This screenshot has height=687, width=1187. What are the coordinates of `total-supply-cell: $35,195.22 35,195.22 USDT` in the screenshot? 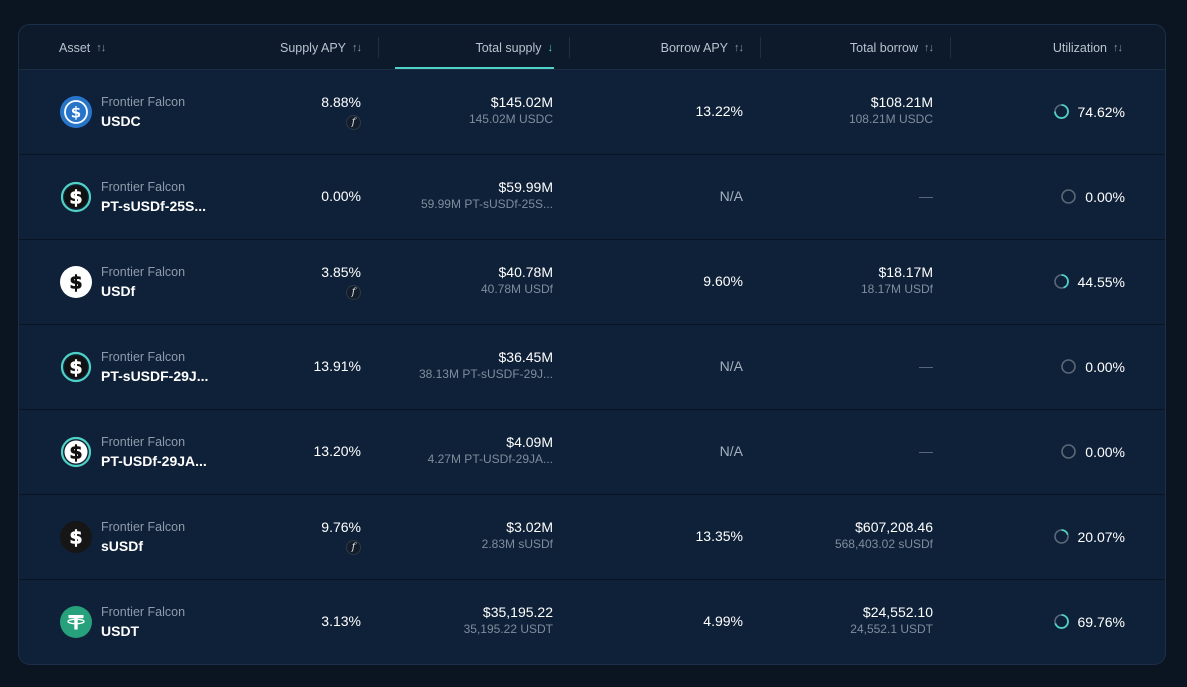 It's located at (508, 620).